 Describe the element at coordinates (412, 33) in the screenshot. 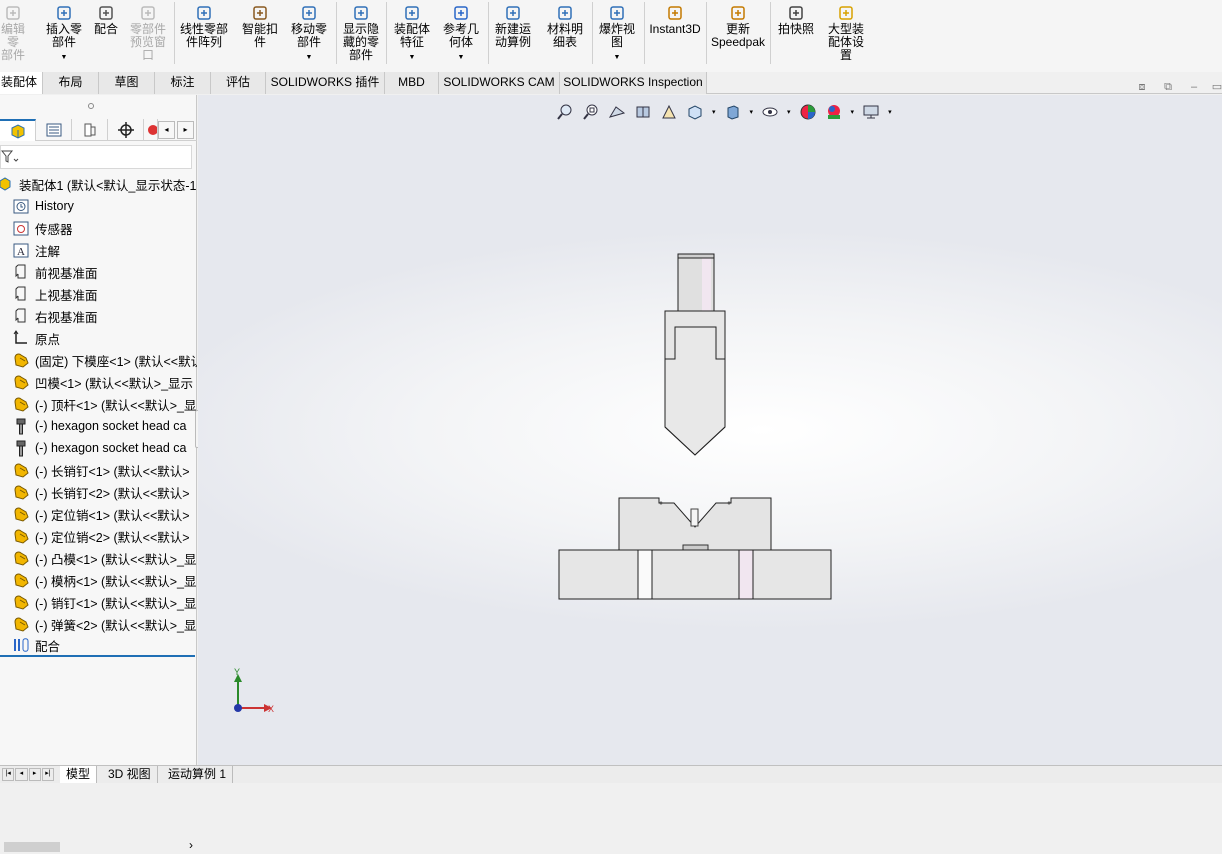

I see `ribbon-button-8: 装配体 特征 ▼` at that location.